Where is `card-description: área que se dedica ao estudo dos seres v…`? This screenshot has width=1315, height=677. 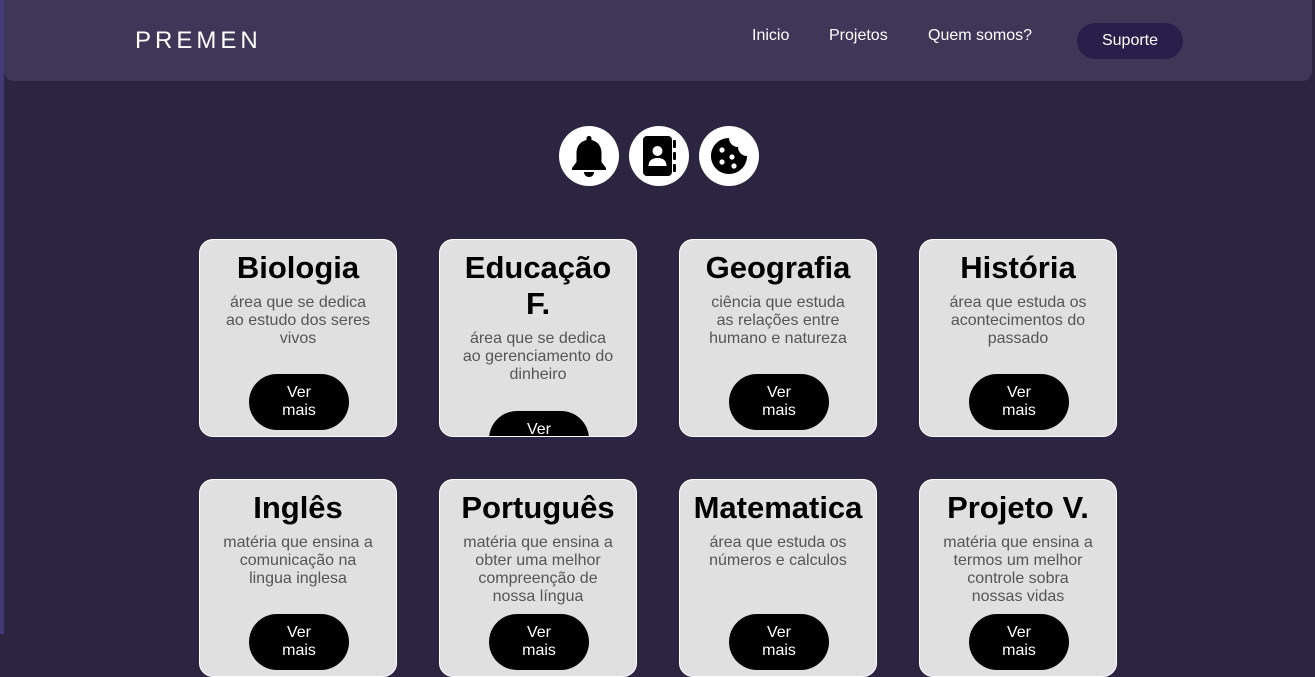
card-description: área que se dedica ao estudo dos seres v… is located at coordinates (298, 320).